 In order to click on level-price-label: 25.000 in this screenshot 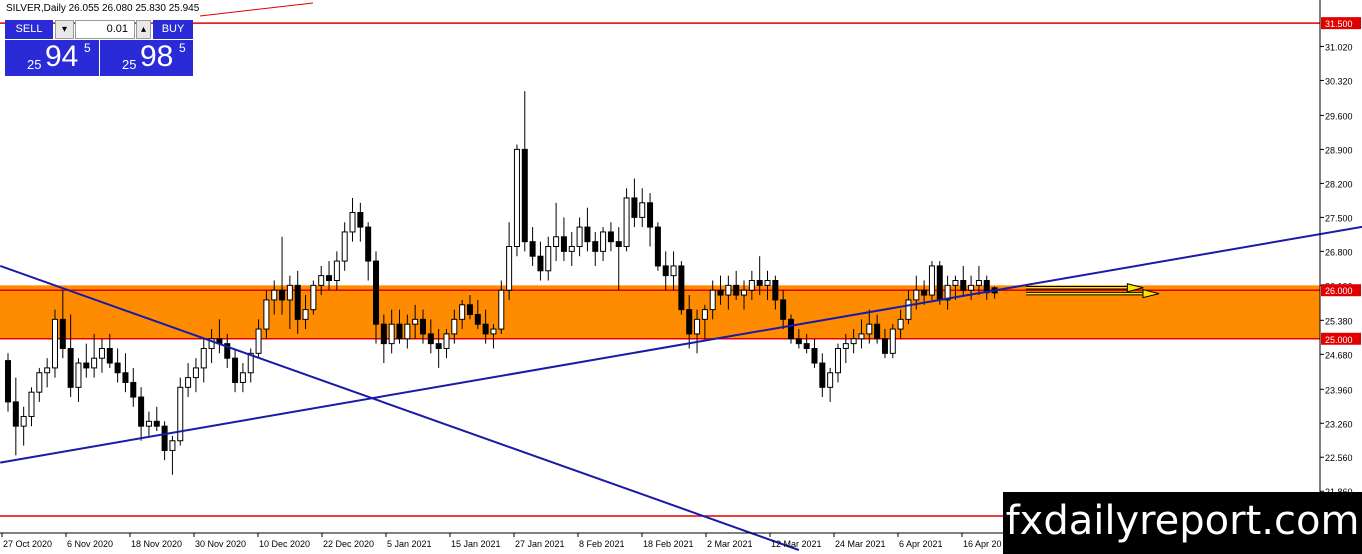, I will do `click(1339, 340)`.